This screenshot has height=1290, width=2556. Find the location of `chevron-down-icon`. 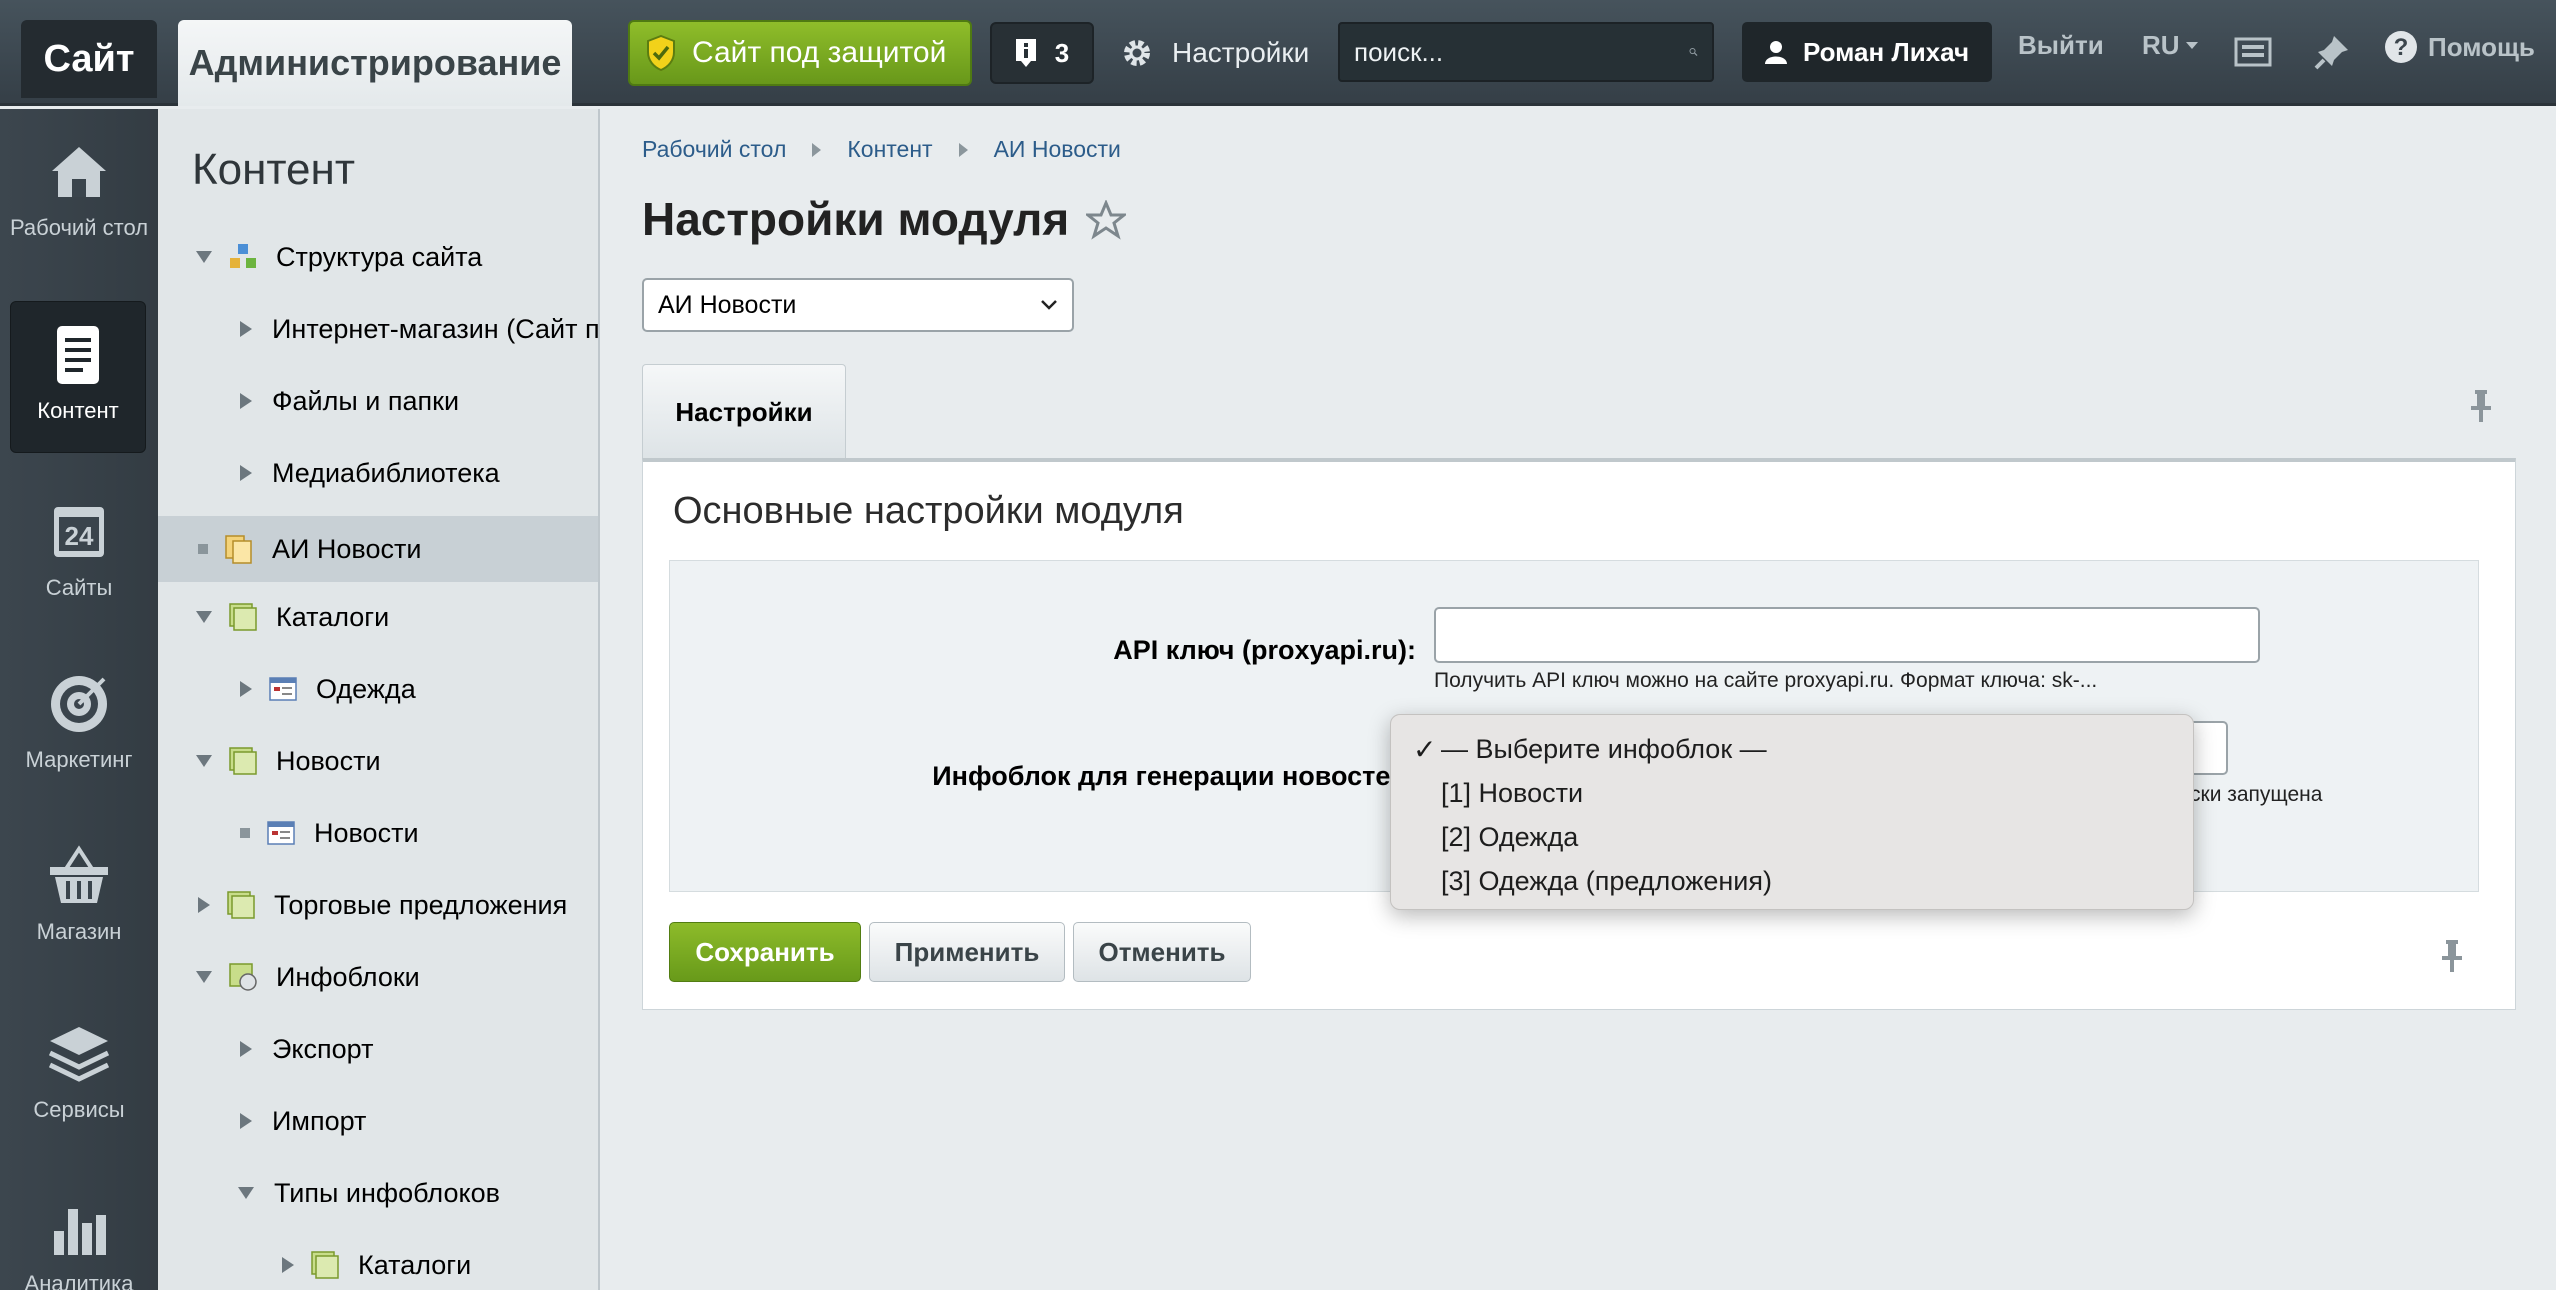

chevron-down-icon is located at coordinates (2191, 45).